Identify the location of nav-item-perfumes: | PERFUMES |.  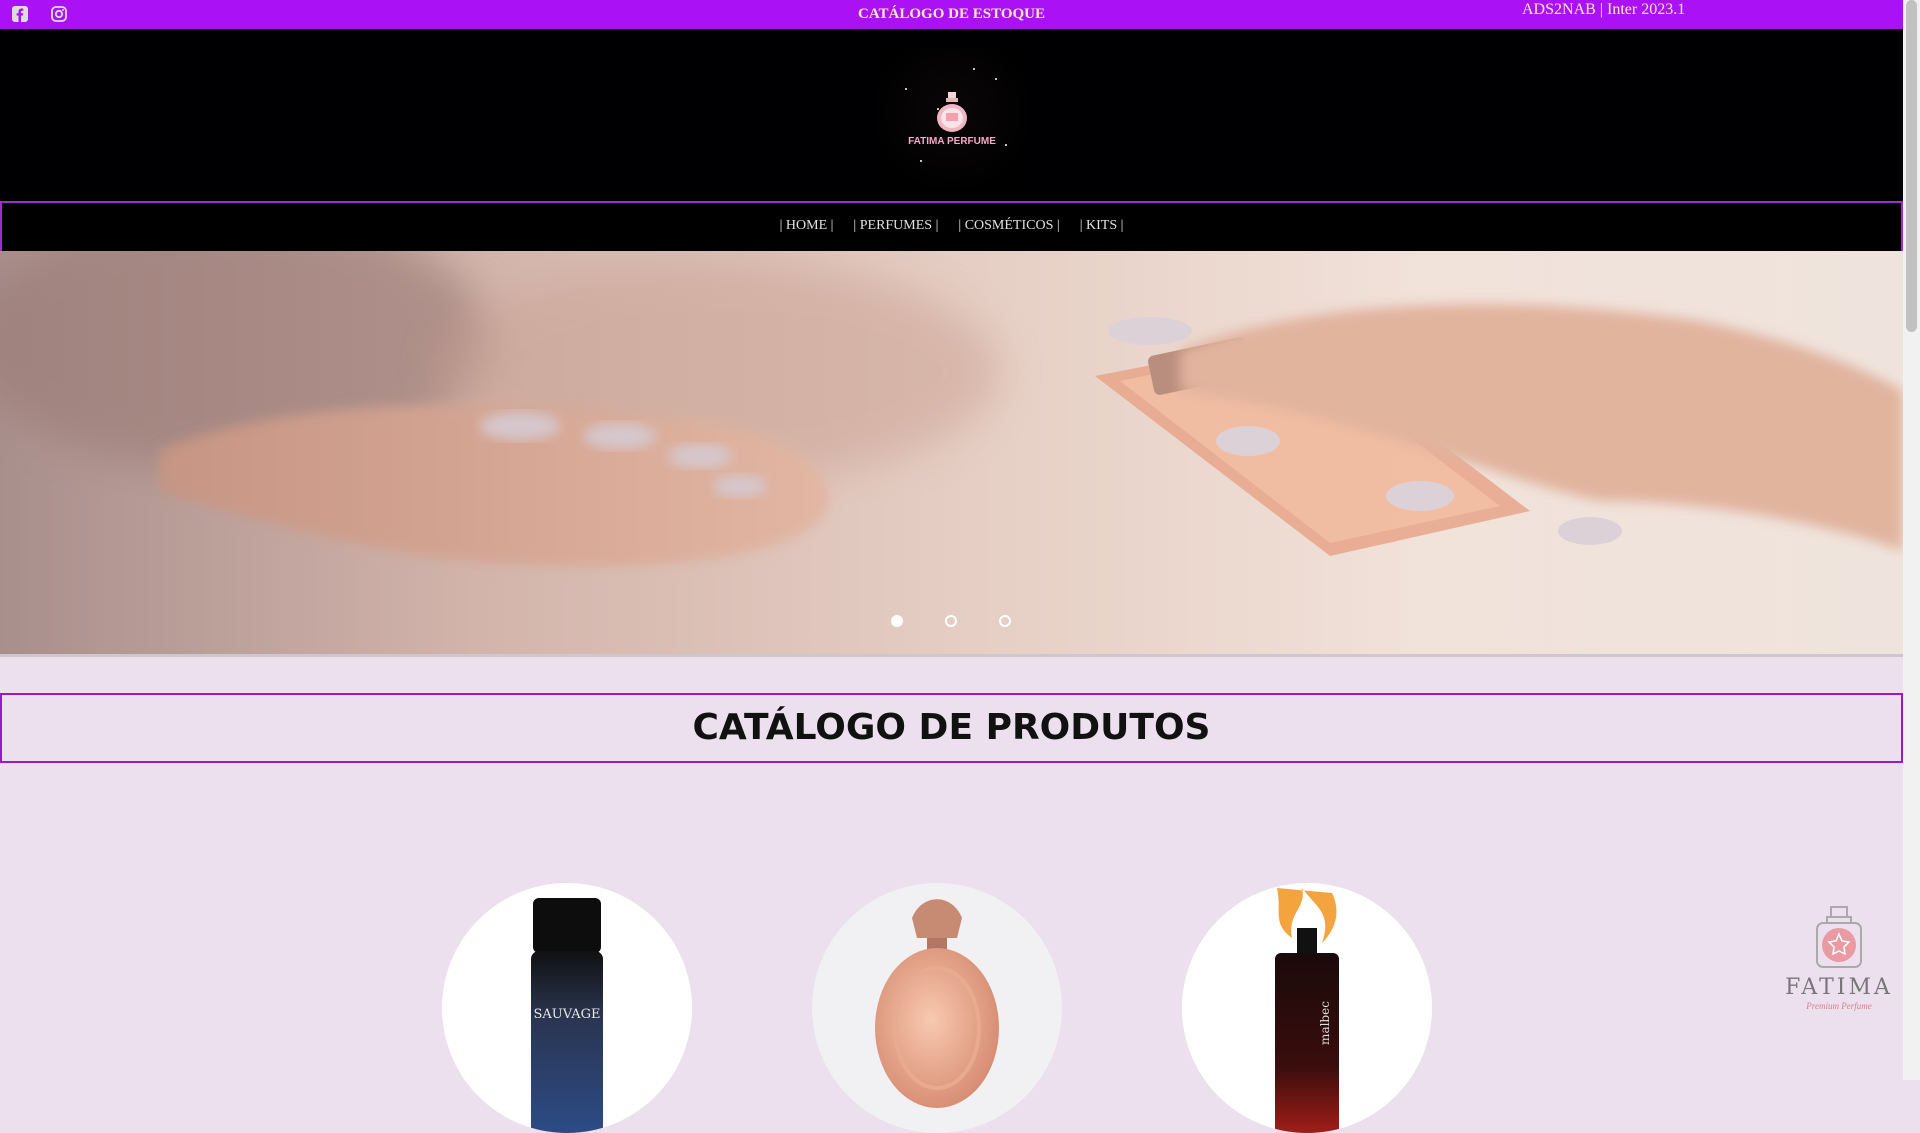
(895, 226).